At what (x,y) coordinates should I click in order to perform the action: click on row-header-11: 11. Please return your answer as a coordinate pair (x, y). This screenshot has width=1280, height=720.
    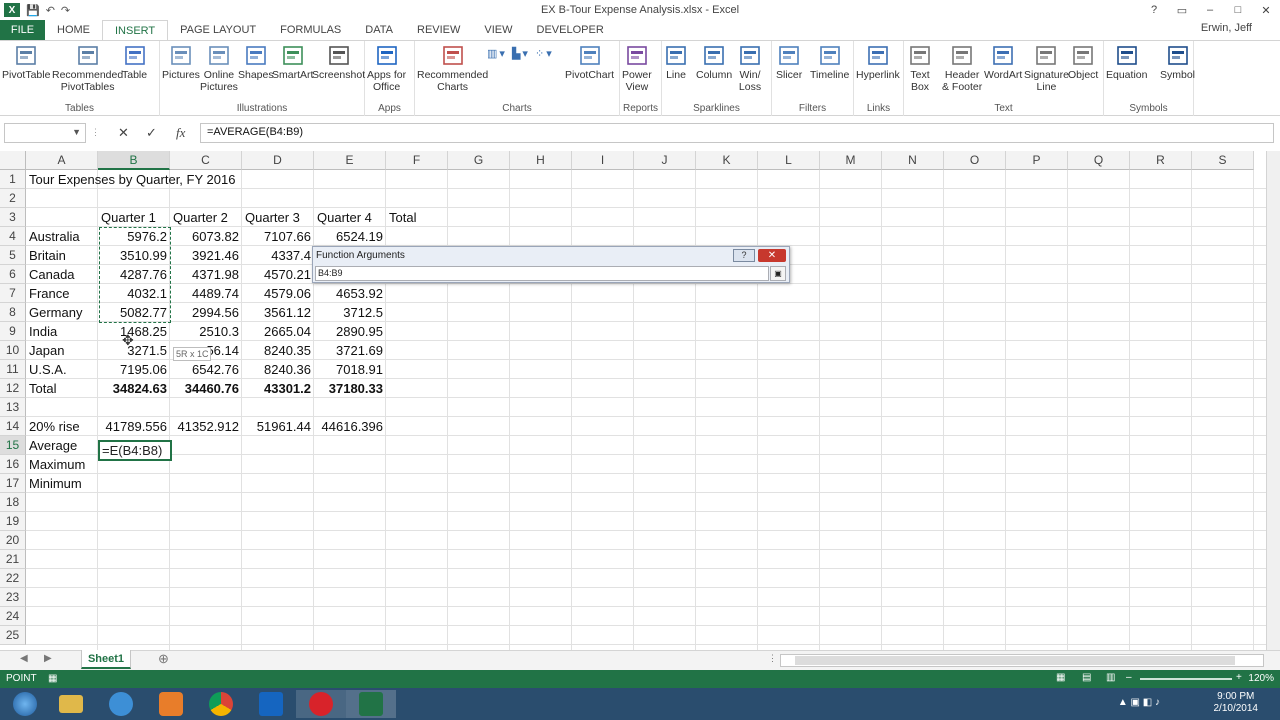
    Looking at the image, I should click on (13, 369).